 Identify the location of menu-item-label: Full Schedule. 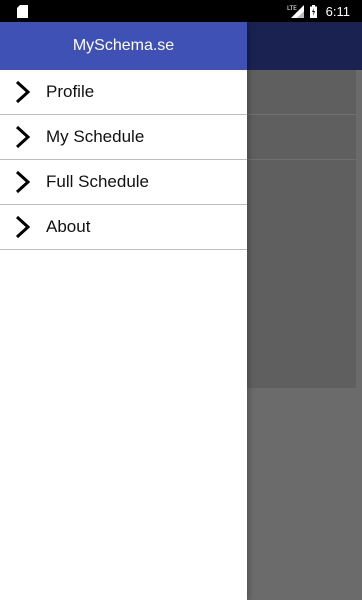
(98, 181).